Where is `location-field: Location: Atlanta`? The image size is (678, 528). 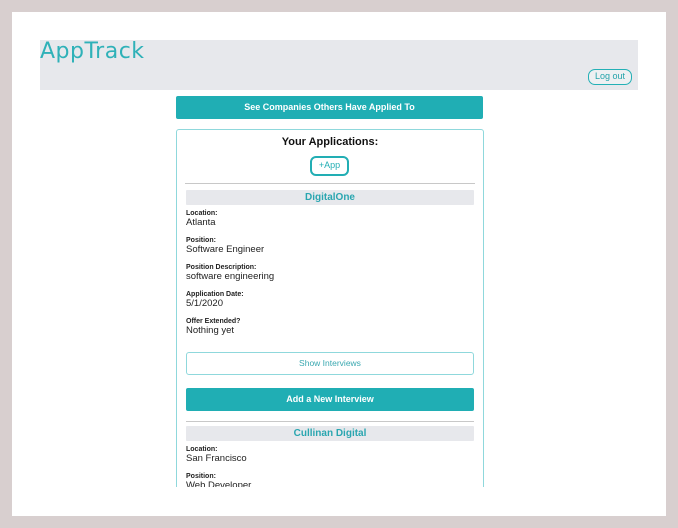 location-field: Location: Atlanta is located at coordinates (202, 219).